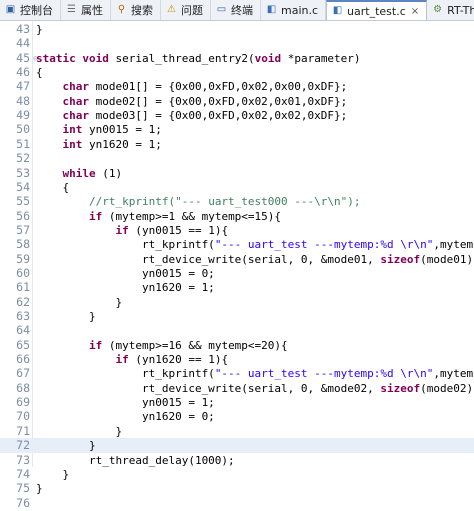 This screenshot has width=474, height=511. What do you see at coordinates (268, 58) in the screenshot?
I see `keyword-token: void` at bounding box center [268, 58].